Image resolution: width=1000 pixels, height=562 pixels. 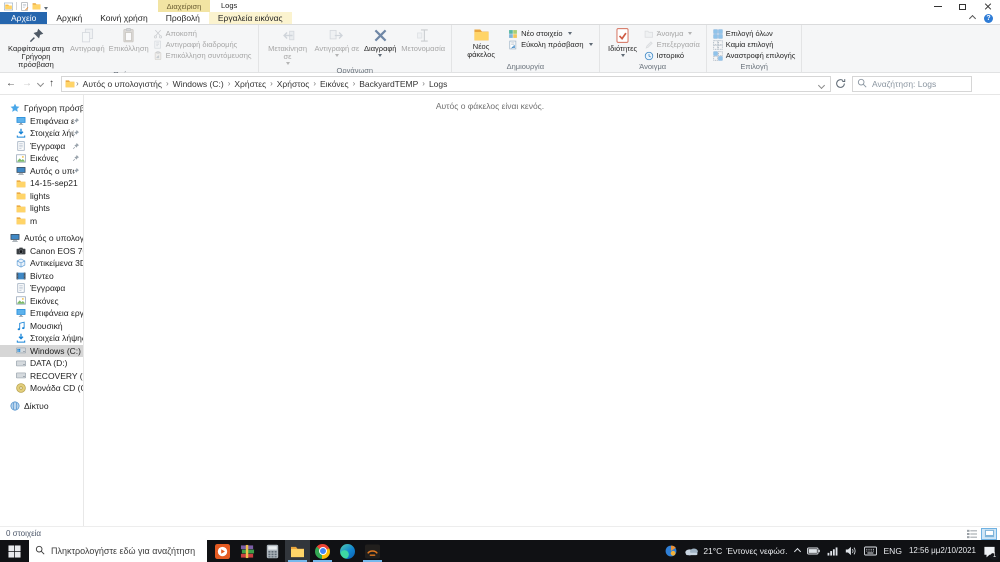 I want to click on breadcrumb-segment: Χρήστος, so click(x=293, y=84).